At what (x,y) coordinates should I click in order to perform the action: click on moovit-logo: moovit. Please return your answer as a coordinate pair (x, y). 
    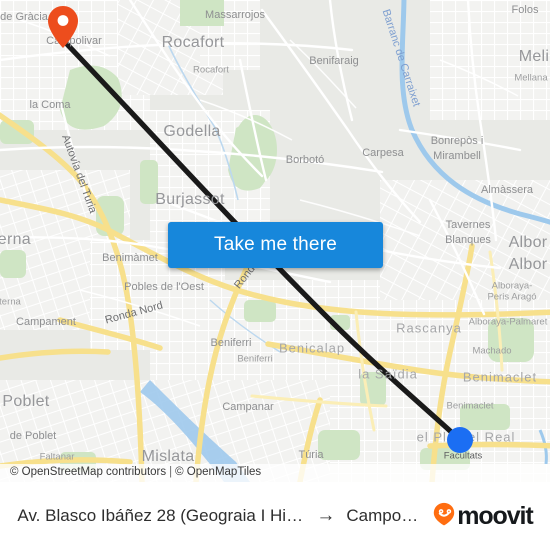
    Looking at the image, I should click on (483, 516).